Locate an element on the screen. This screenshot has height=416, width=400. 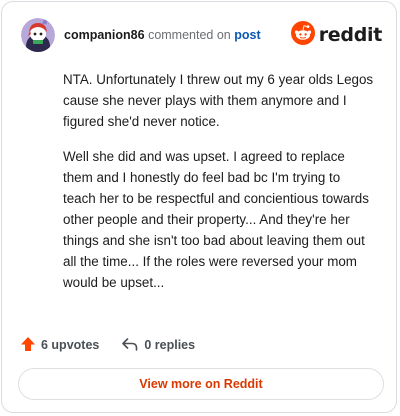
comment-meta: companion86 commented on post is located at coordinates (162, 35).